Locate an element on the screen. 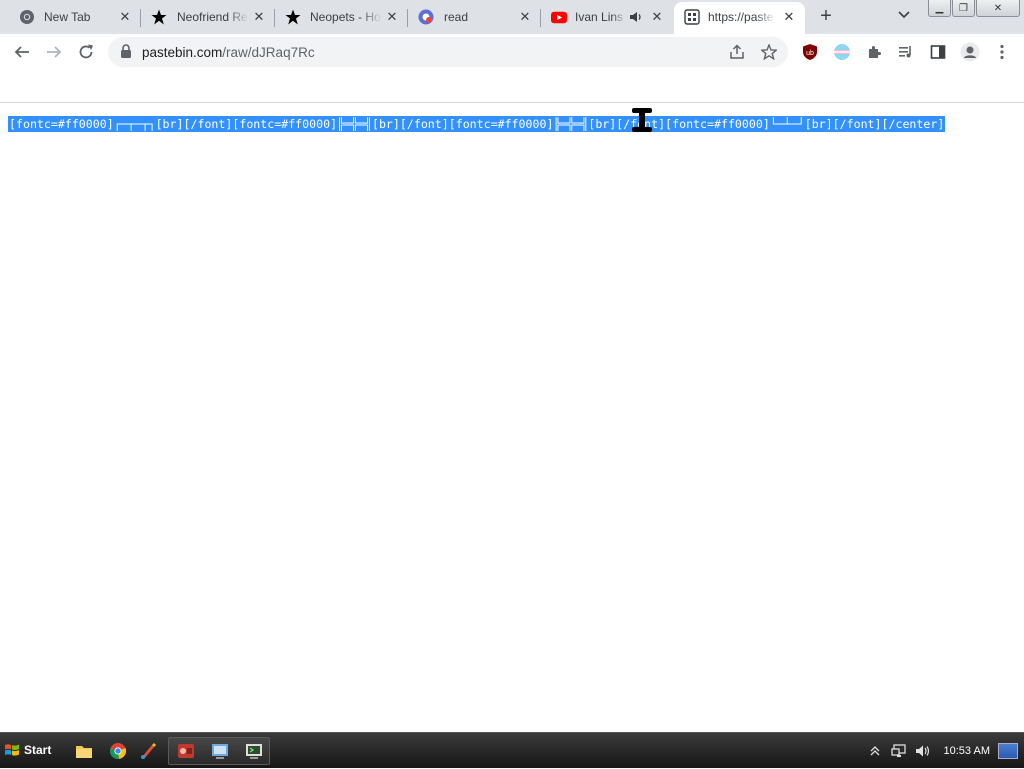  tab-title: Ivan Lins is located at coordinates (599, 17).